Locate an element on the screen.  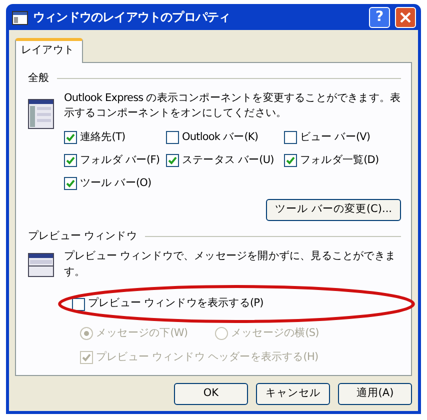
window-icon is located at coordinates (20, 17).